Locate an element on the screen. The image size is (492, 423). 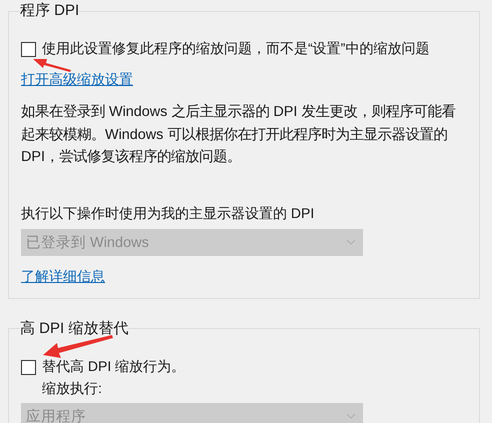
link: 了解详细信息 is located at coordinates (63, 276).